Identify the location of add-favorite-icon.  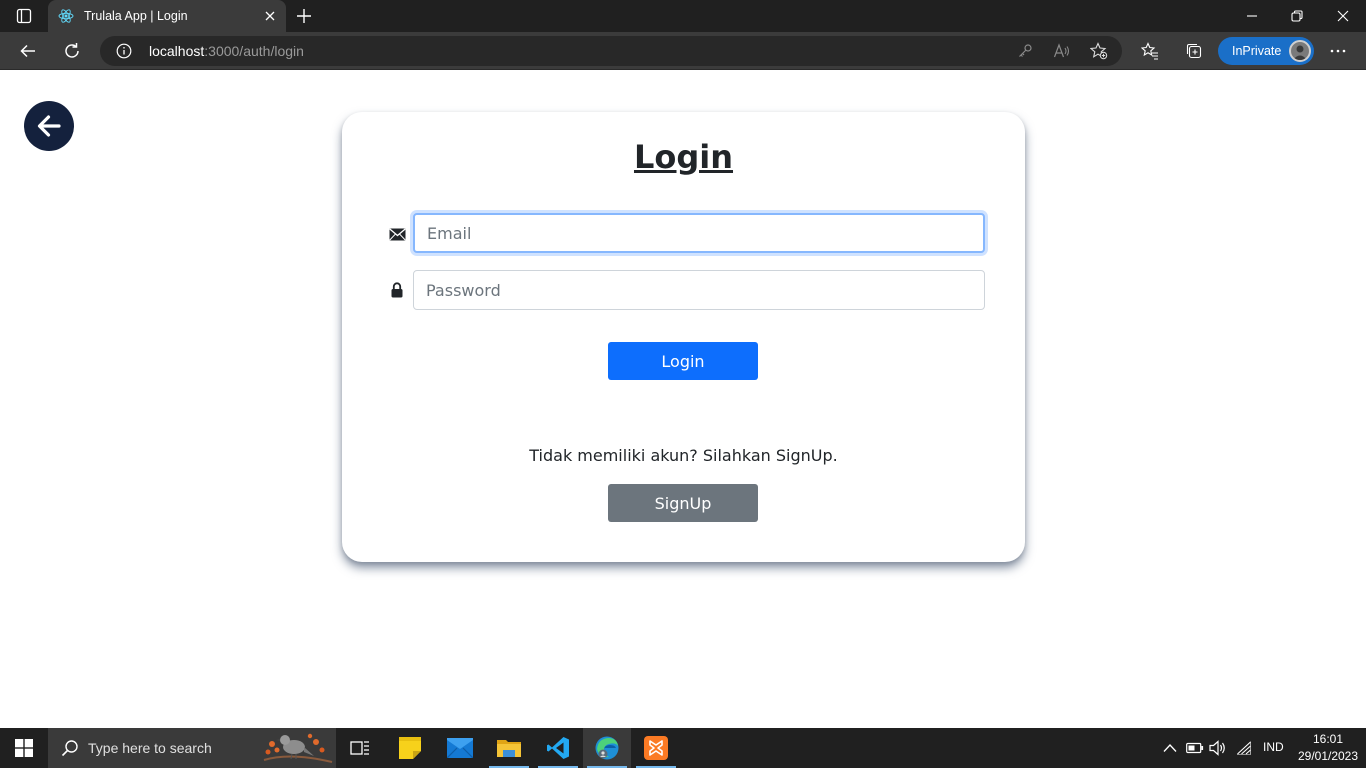
(1099, 51).